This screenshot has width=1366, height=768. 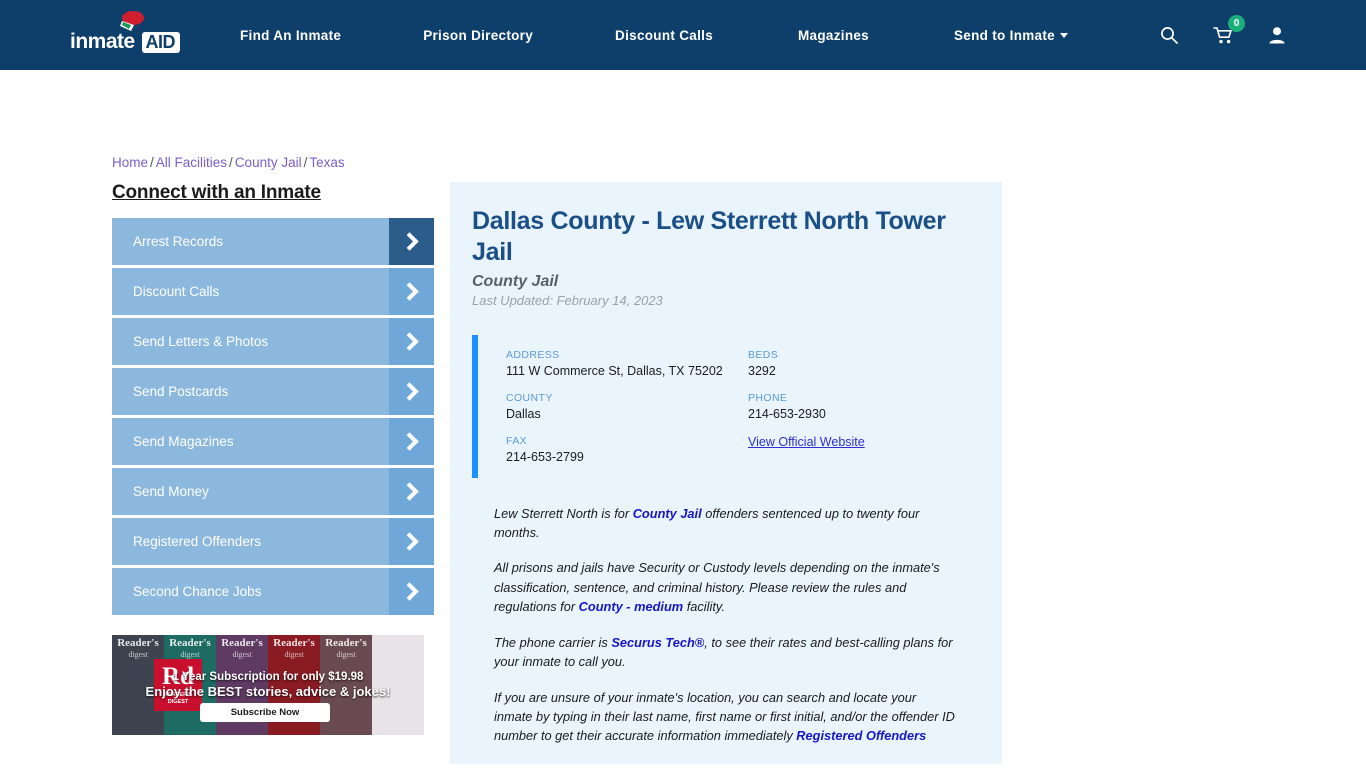 What do you see at coordinates (160, 42) in the screenshot?
I see `brand-badge-aid: AID` at bounding box center [160, 42].